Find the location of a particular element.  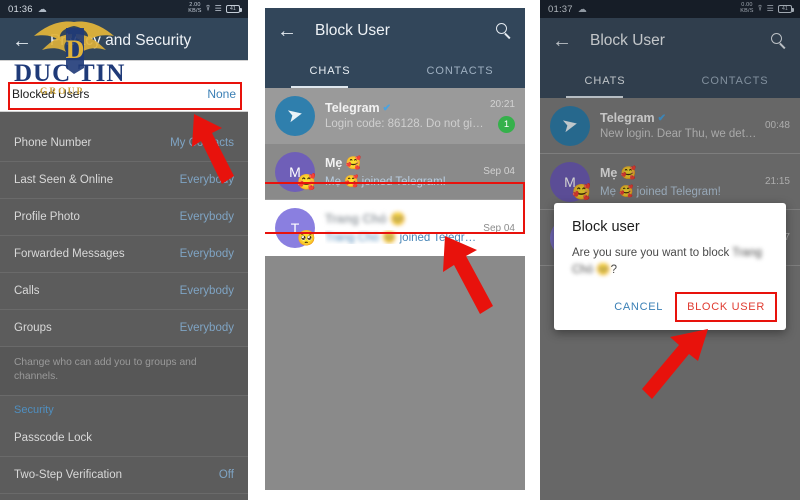

avatar-emoji: 🥰 is located at coordinates (306, 182).